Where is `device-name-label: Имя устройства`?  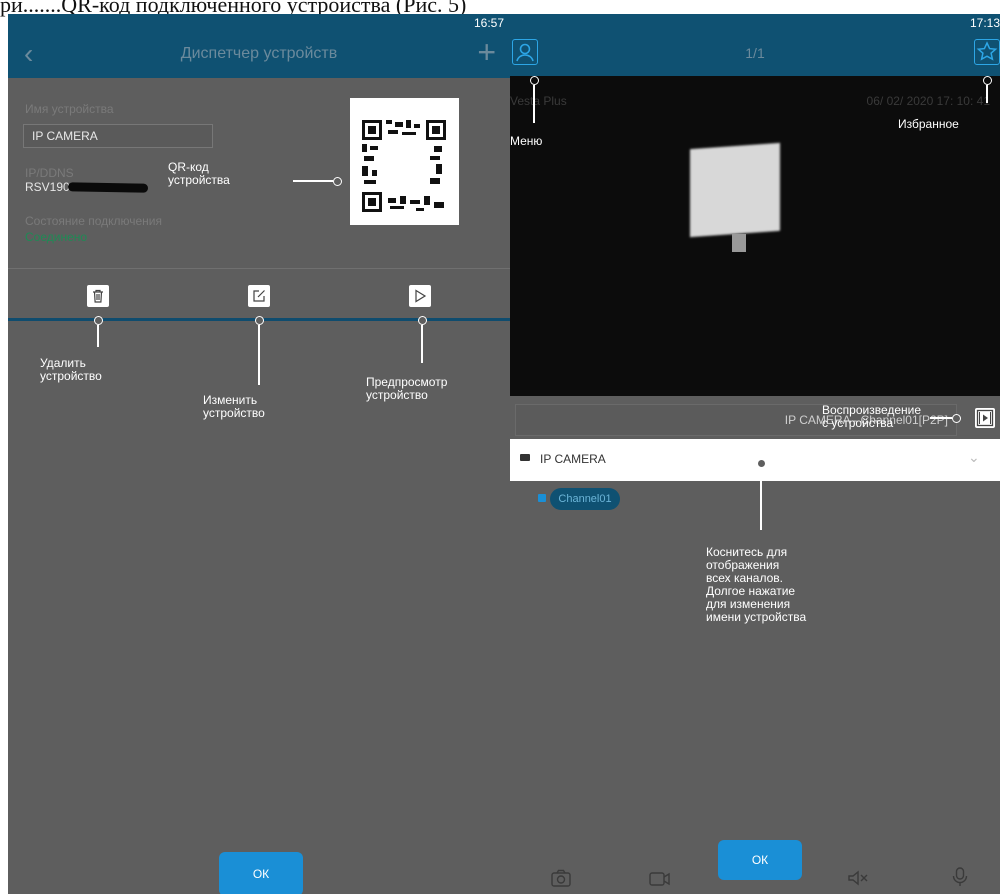 device-name-label: Имя устройства is located at coordinates (69, 109).